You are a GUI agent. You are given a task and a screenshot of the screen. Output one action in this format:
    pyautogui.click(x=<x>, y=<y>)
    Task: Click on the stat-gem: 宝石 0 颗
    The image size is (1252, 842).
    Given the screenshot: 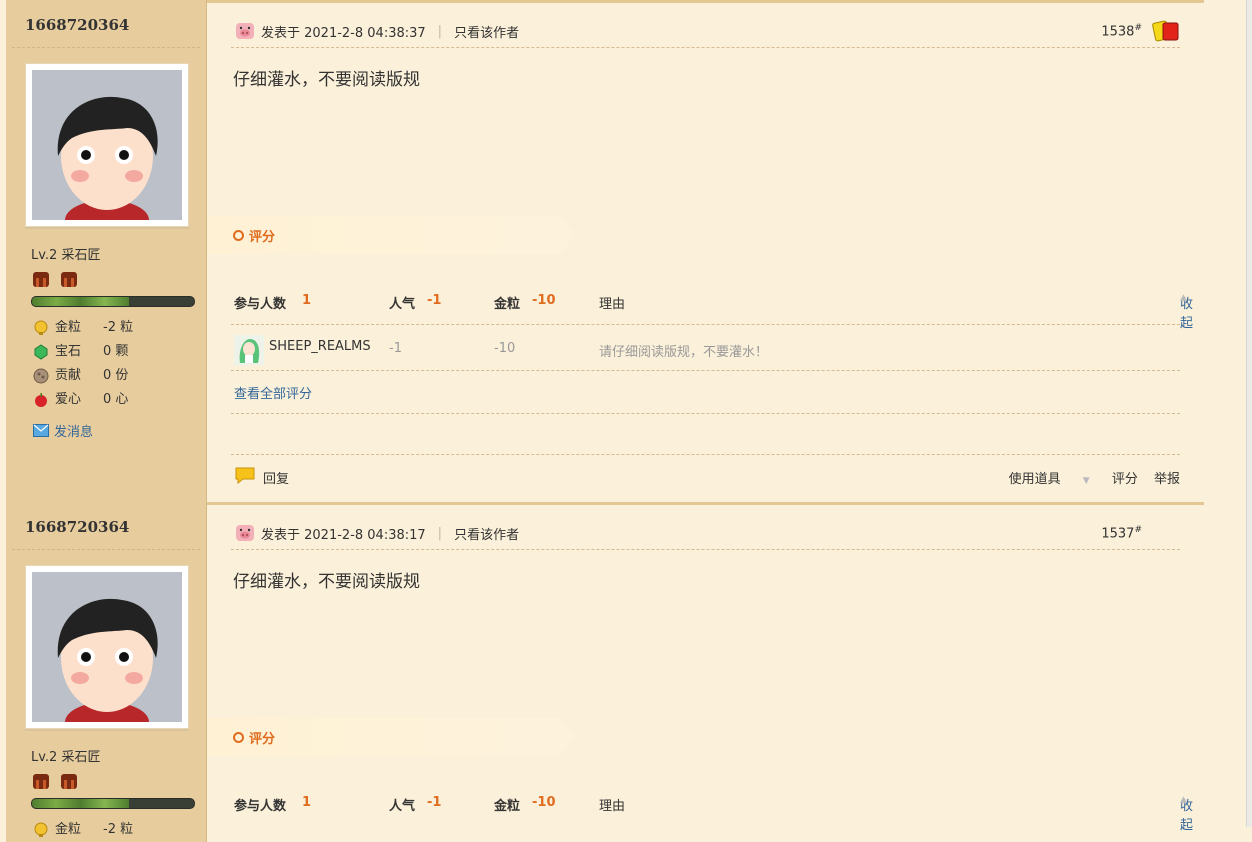 What is the action you would take?
    pyautogui.click(x=83, y=352)
    